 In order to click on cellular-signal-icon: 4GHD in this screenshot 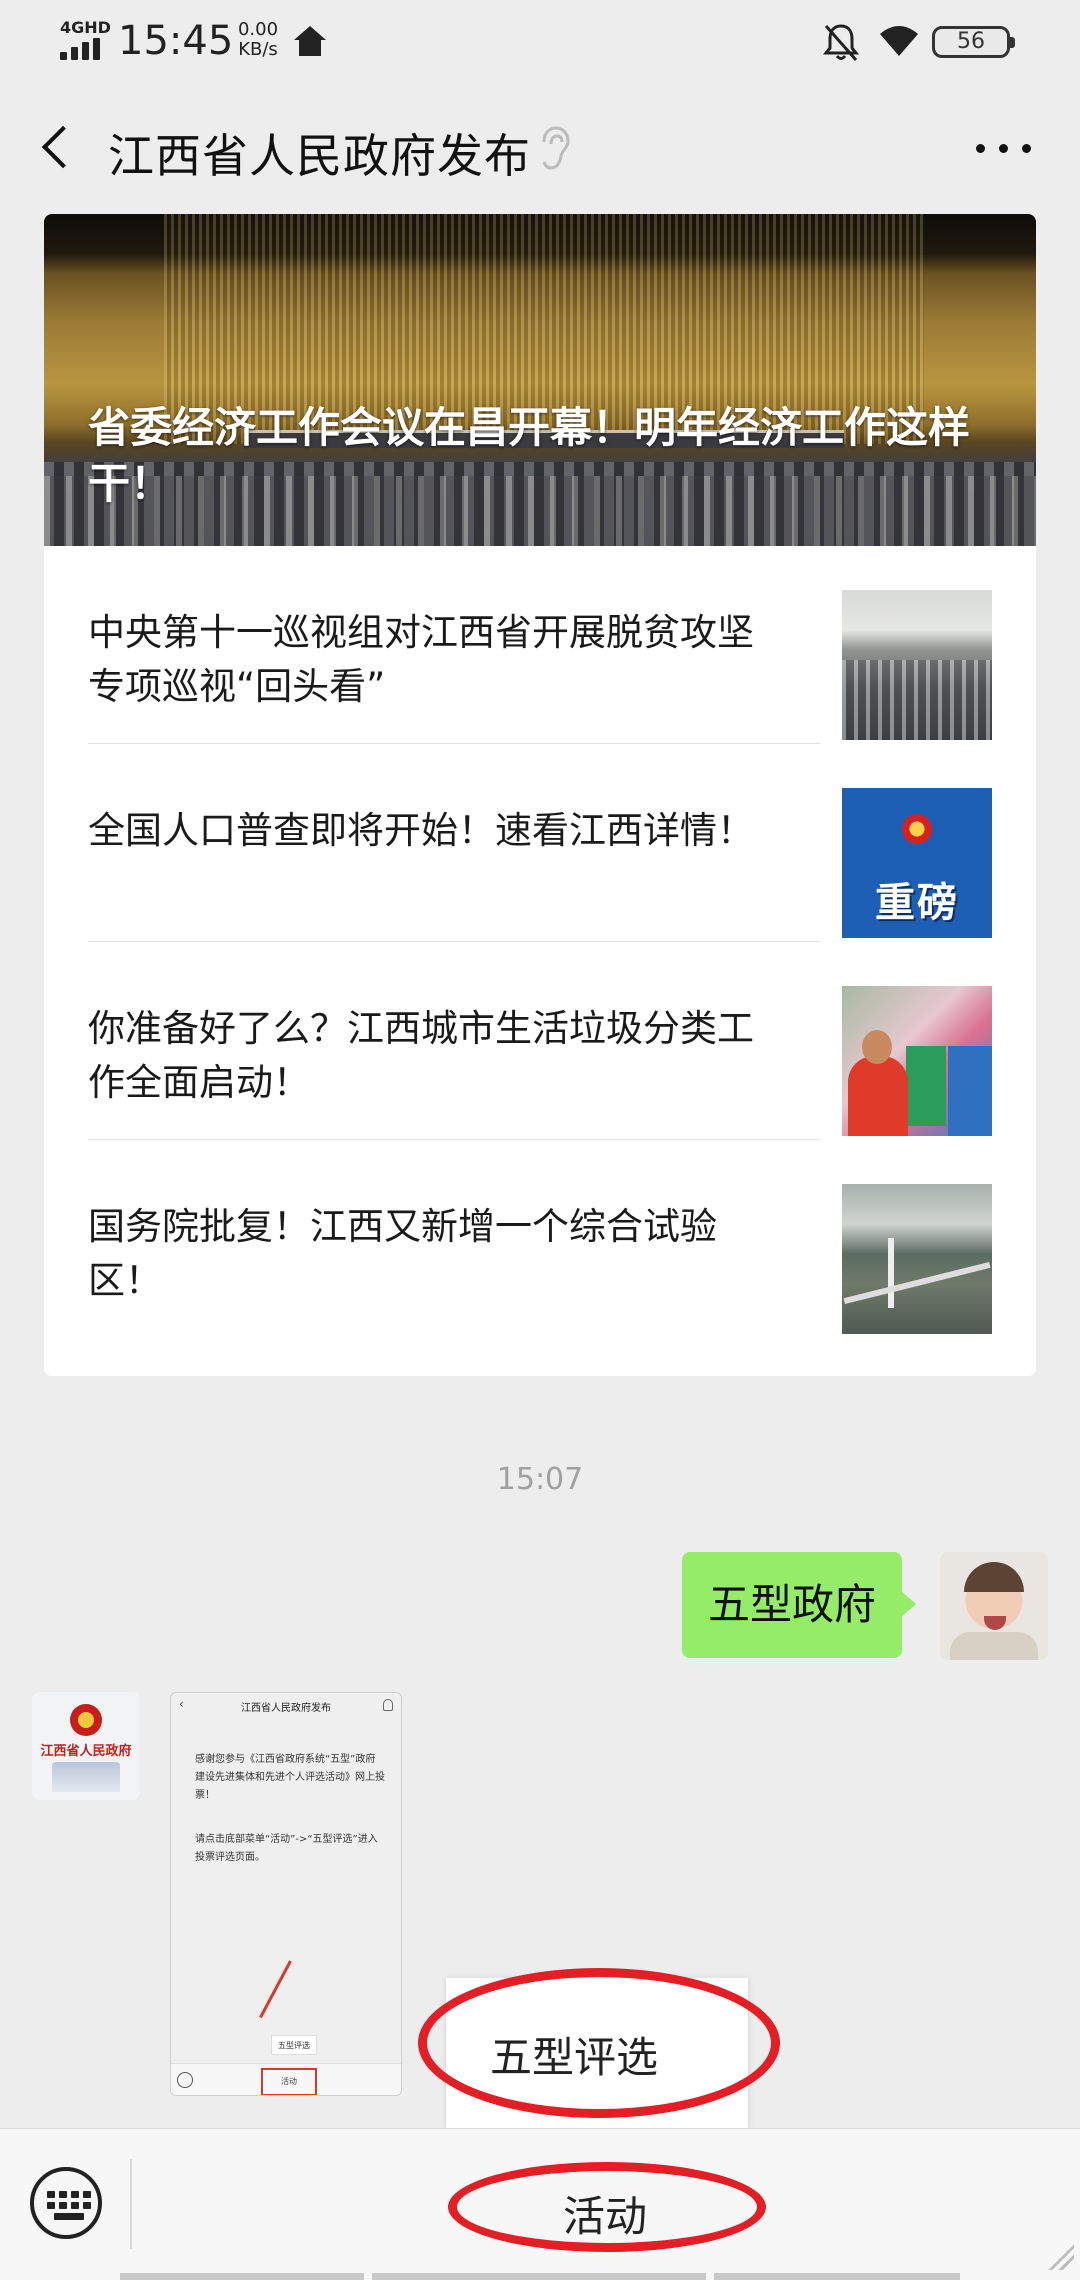, I will do `click(84, 39)`.